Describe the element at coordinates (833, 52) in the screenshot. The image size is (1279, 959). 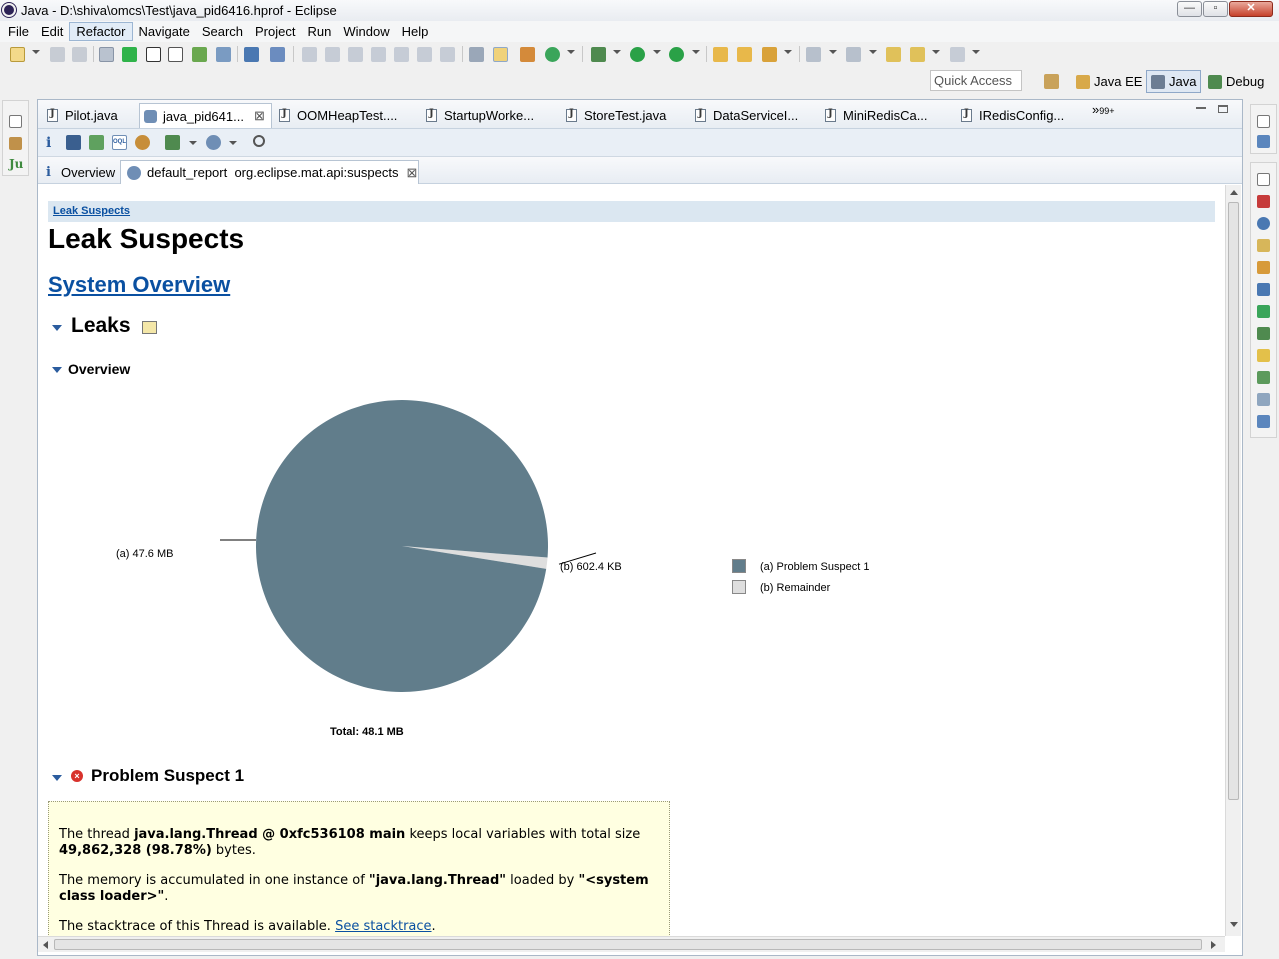
I see `next-annotation-dropdown-icon` at that location.